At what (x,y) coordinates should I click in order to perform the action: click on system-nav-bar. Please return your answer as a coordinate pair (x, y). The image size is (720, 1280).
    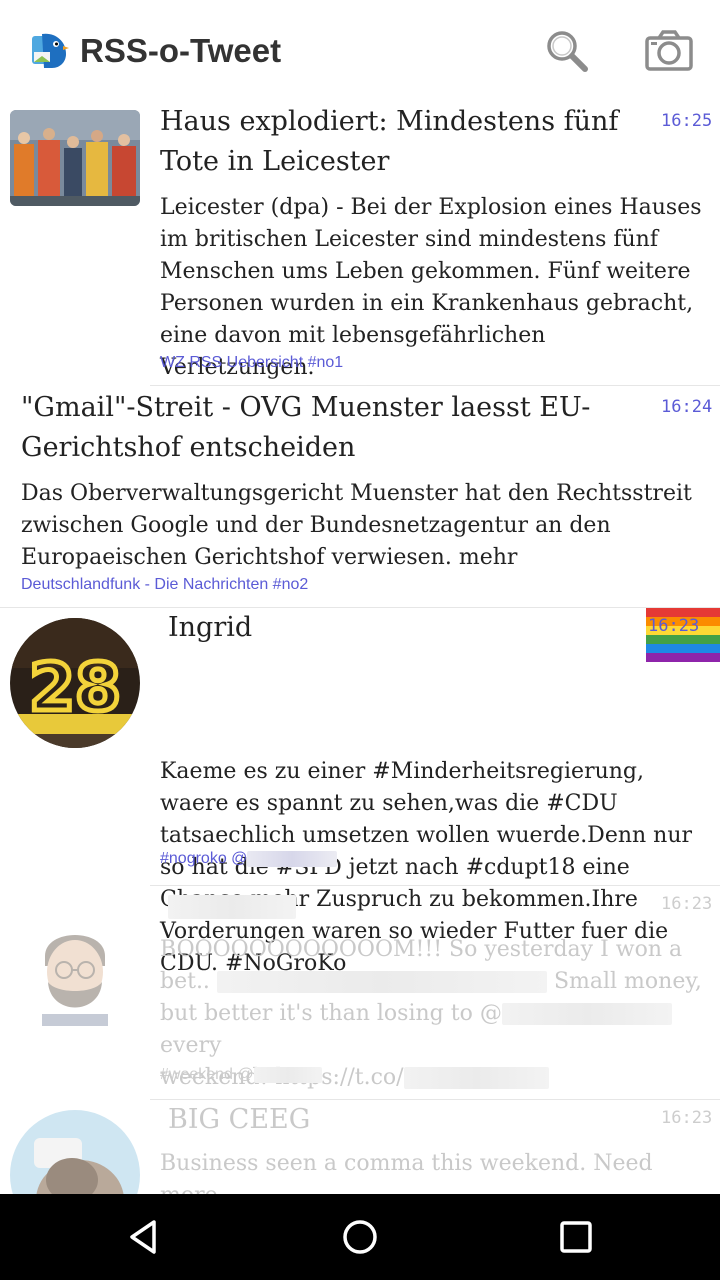
    Looking at the image, I should click on (360, 1237).